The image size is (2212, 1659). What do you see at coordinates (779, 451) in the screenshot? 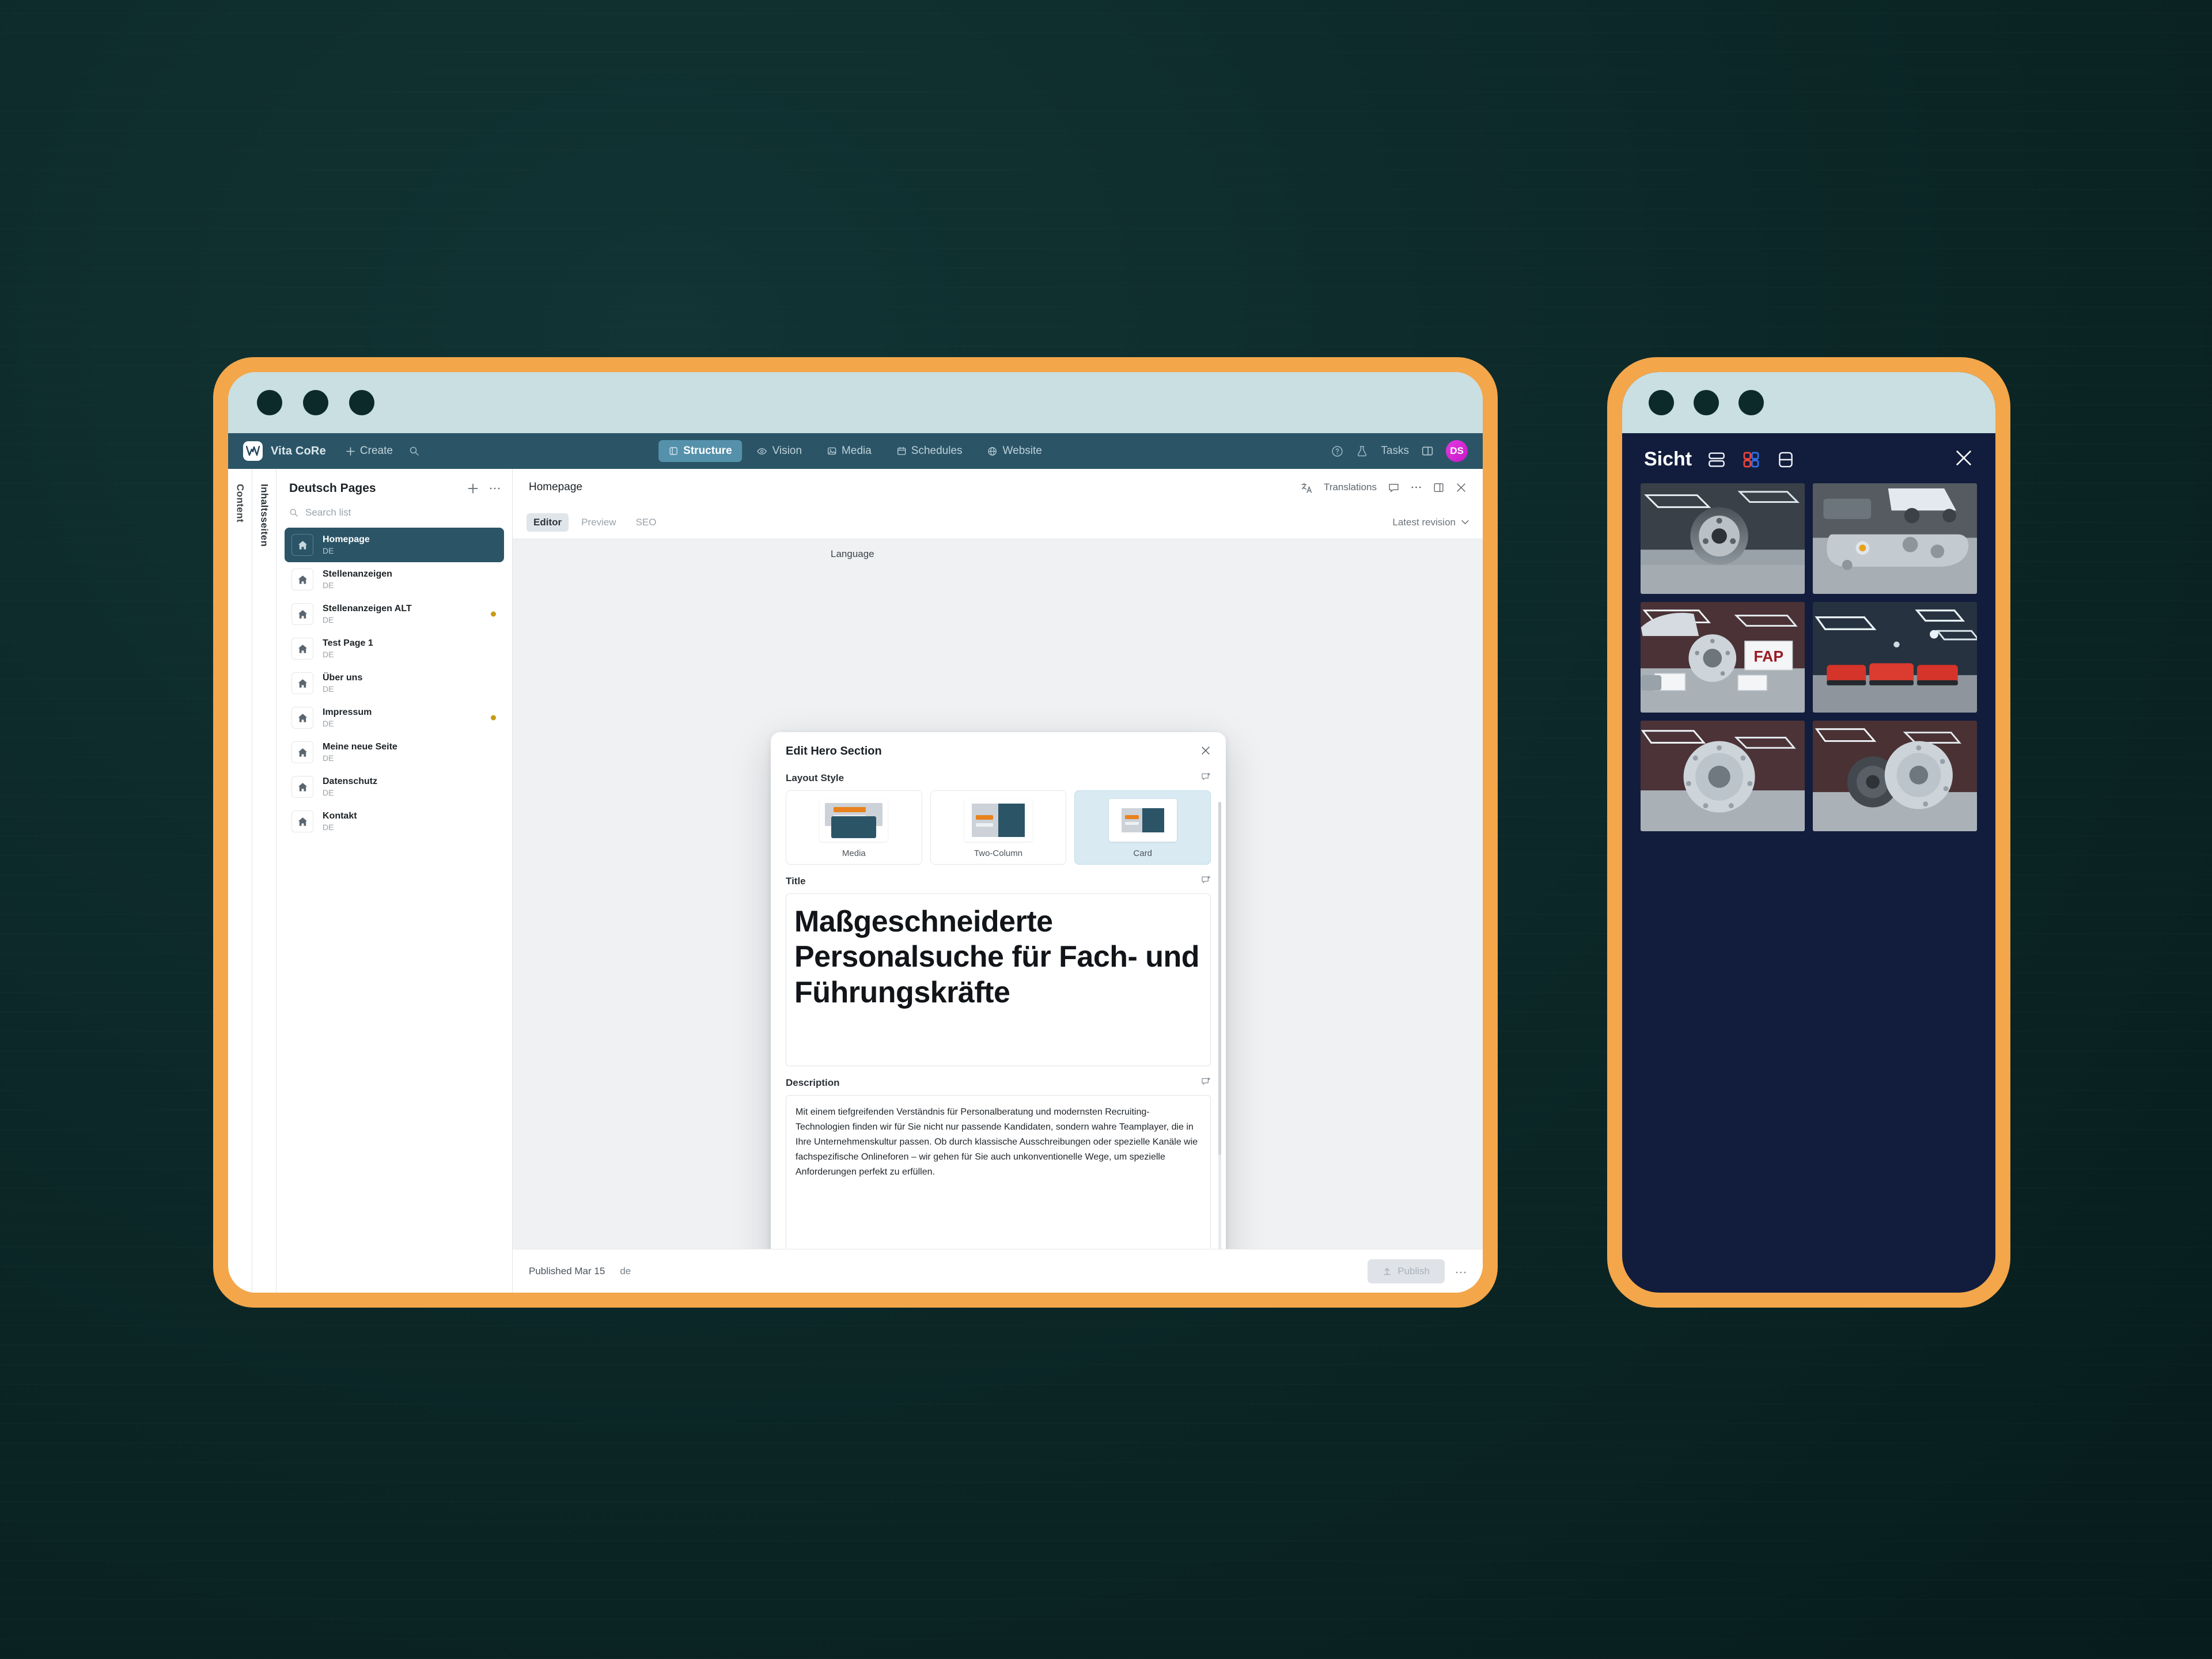
I see `nav-tab-vision: Vision` at bounding box center [779, 451].